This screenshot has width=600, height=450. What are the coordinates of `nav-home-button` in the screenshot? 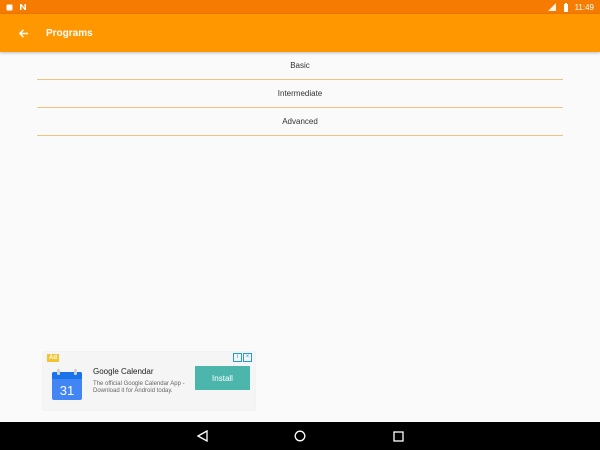 It's located at (300, 436).